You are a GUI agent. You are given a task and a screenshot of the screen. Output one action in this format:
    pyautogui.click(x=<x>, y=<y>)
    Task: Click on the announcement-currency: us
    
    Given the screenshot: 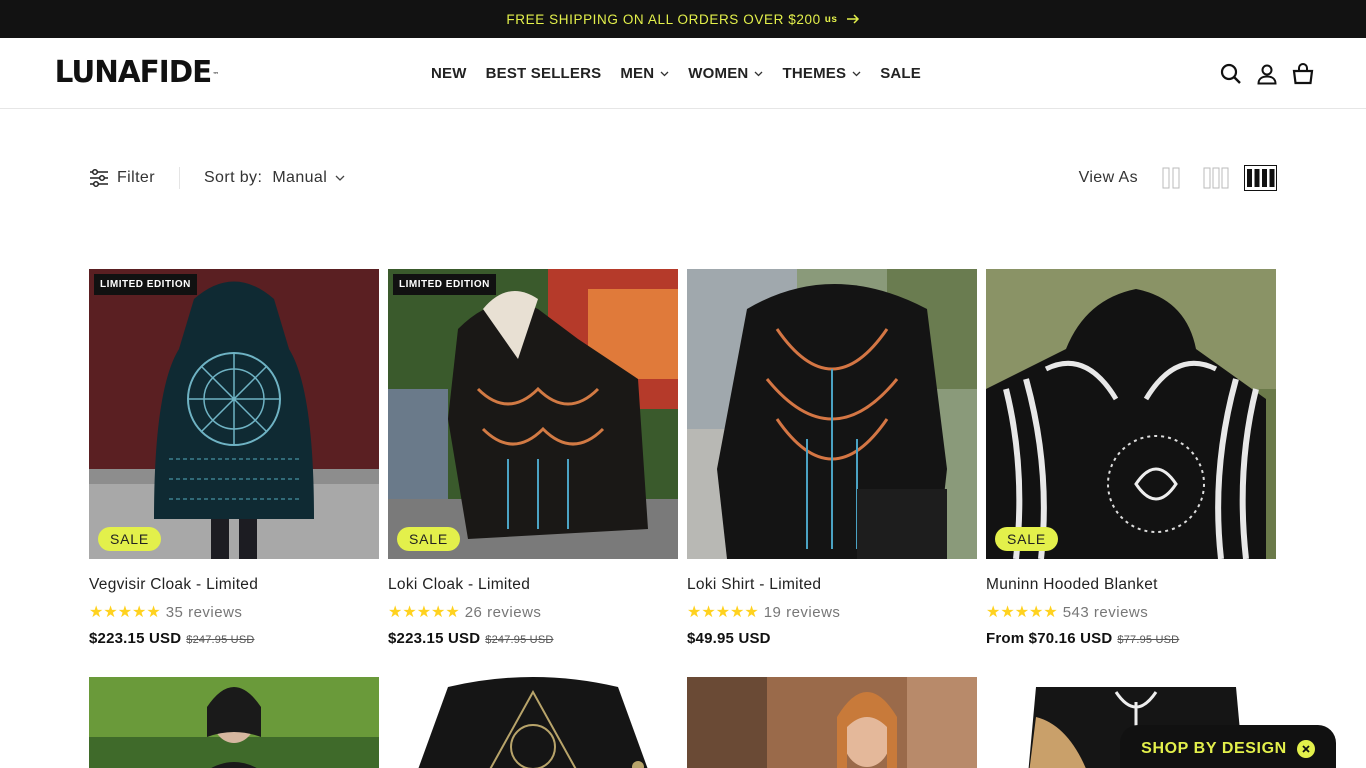 What is the action you would take?
    pyautogui.click(x=831, y=19)
    